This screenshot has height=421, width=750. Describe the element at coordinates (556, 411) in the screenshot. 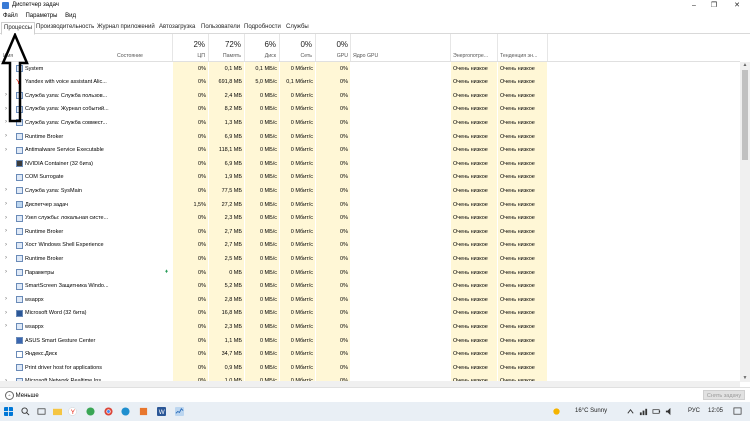

I see `weather-sun-icon` at that location.